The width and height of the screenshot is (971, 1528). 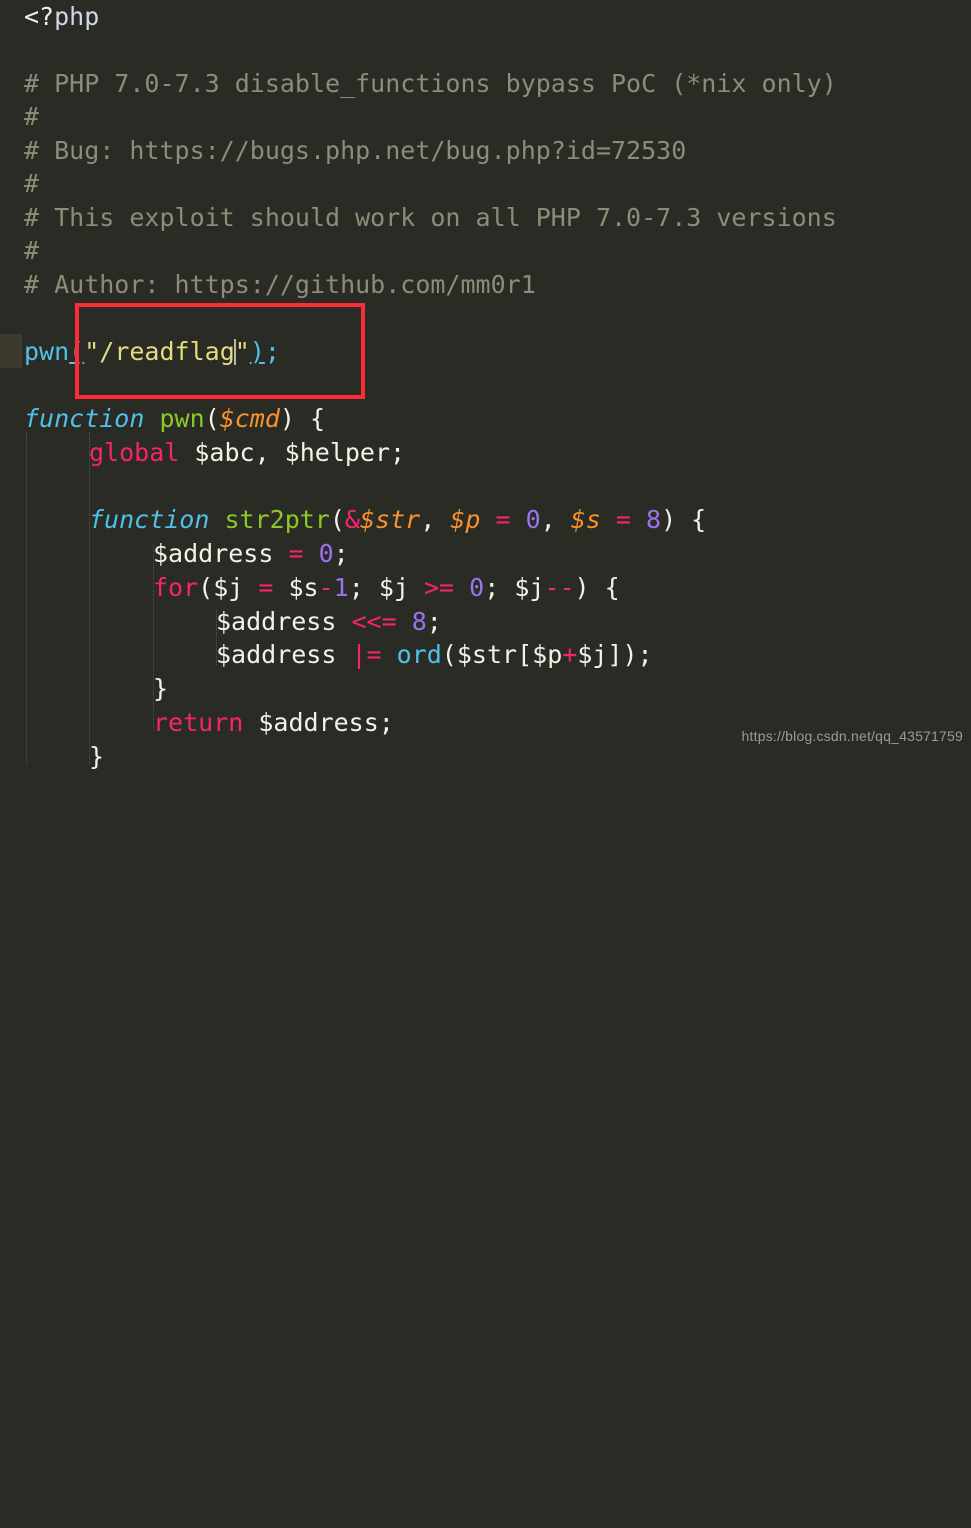 What do you see at coordinates (292, 452) in the screenshot?
I see `global-variables: $abc, $helper;` at bounding box center [292, 452].